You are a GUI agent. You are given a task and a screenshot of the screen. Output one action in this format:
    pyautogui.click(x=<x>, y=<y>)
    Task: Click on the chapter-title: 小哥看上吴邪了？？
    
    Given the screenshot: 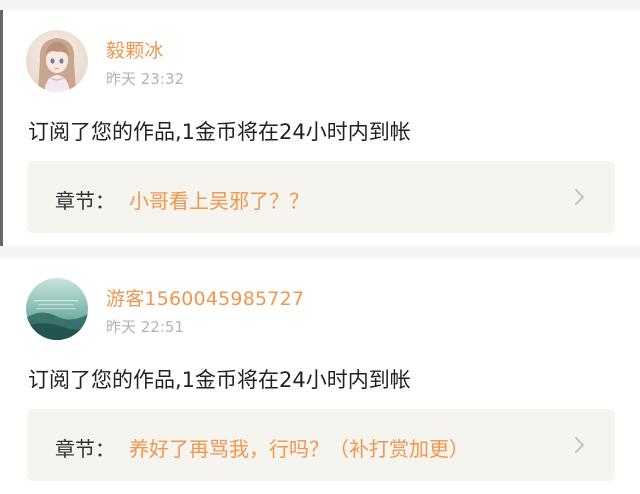 What is the action you would take?
    pyautogui.click(x=219, y=201)
    